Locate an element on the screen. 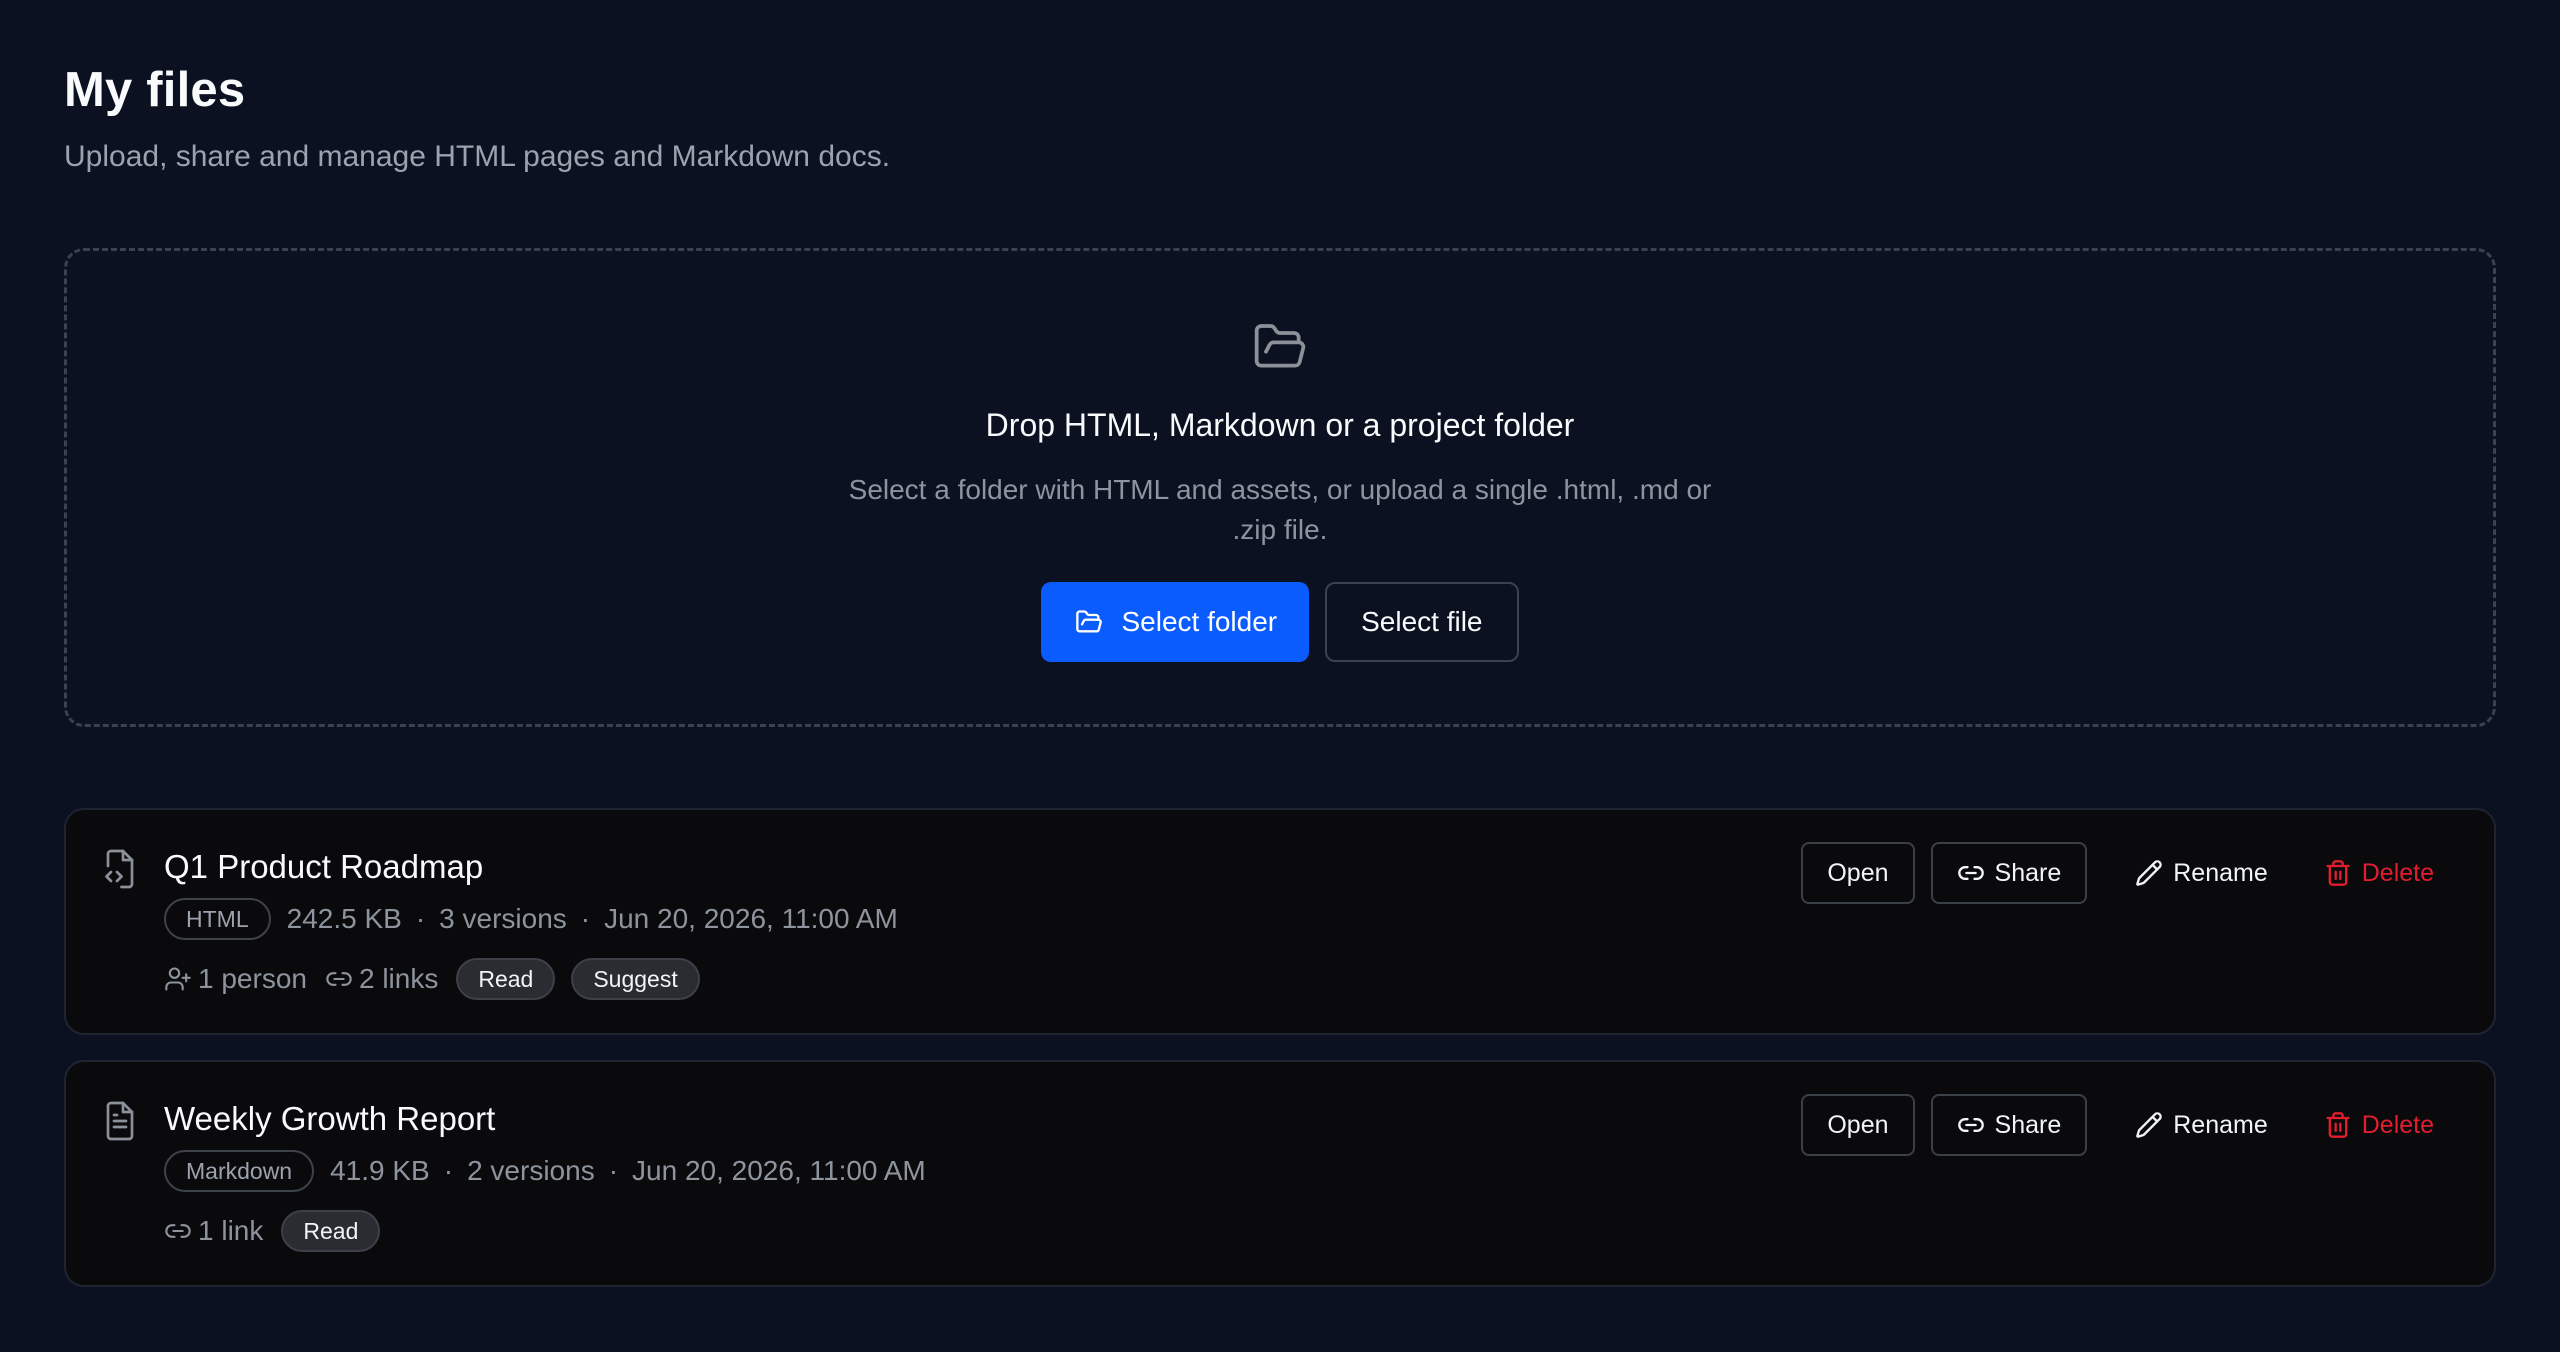 The height and width of the screenshot is (1352, 2560). links-count: 2 links is located at coordinates (381, 979).